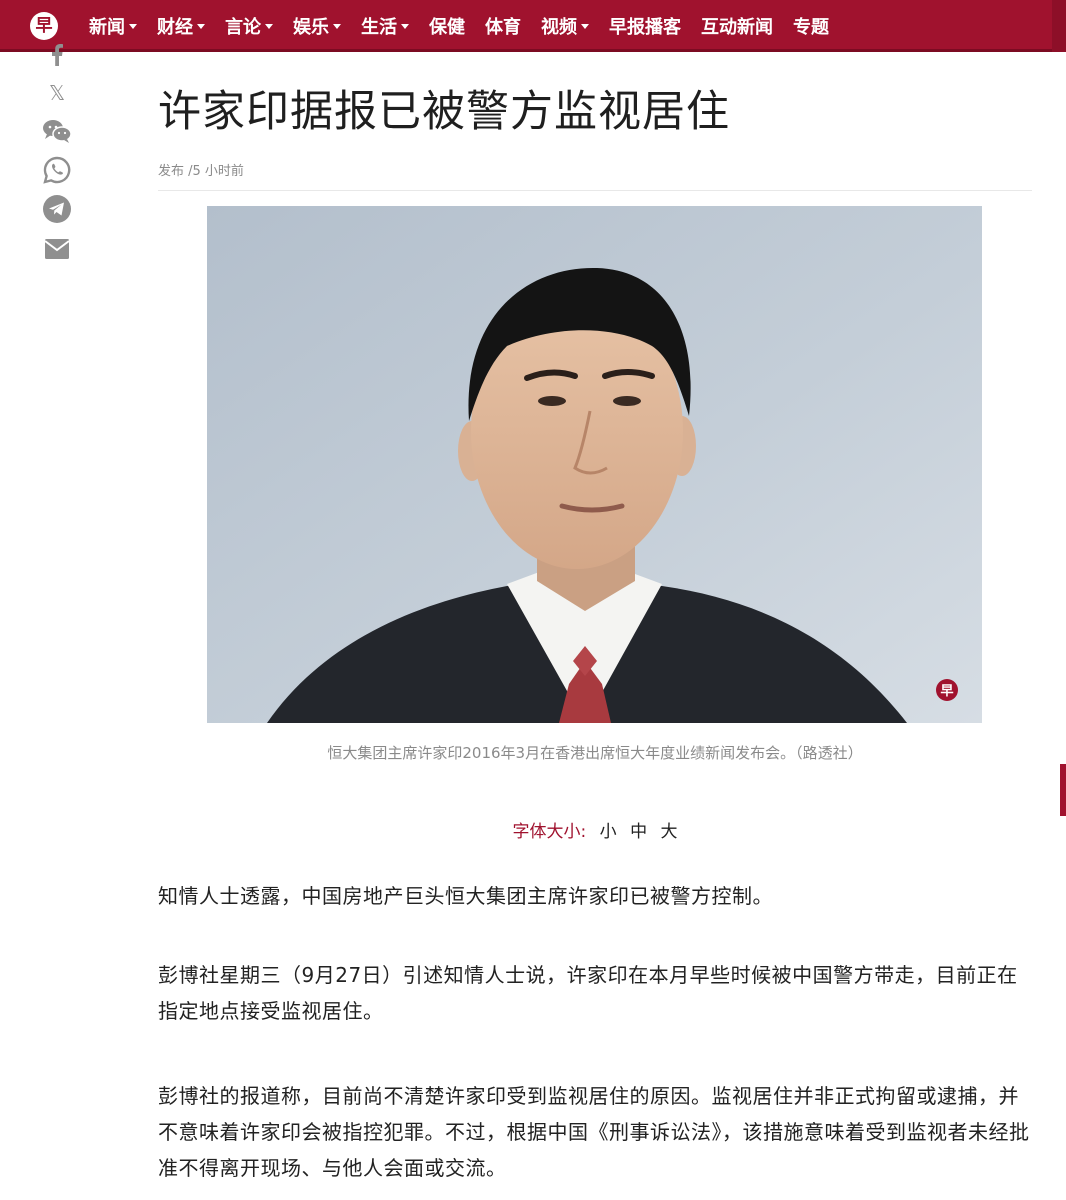 This screenshot has height=1200, width=1066. Describe the element at coordinates (57, 209) in the screenshot. I see `telegram-icon` at that location.